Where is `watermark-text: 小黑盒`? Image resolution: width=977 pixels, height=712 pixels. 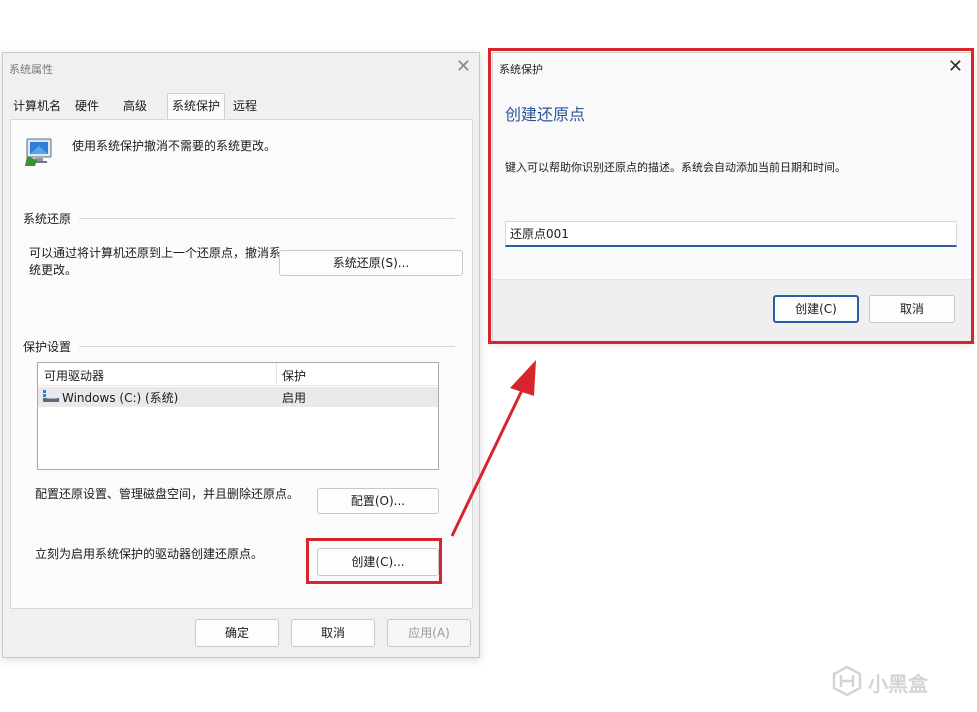
watermark-text: 小黑盒 is located at coordinates (898, 684).